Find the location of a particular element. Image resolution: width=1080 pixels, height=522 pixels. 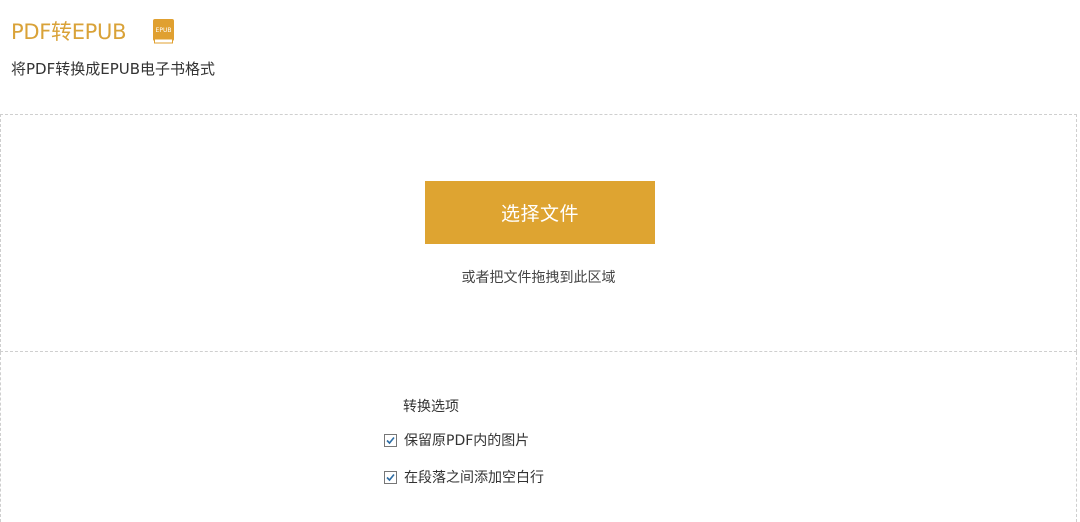

option-keep-images: 保留原PDF内的图片 is located at coordinates (456, 440).